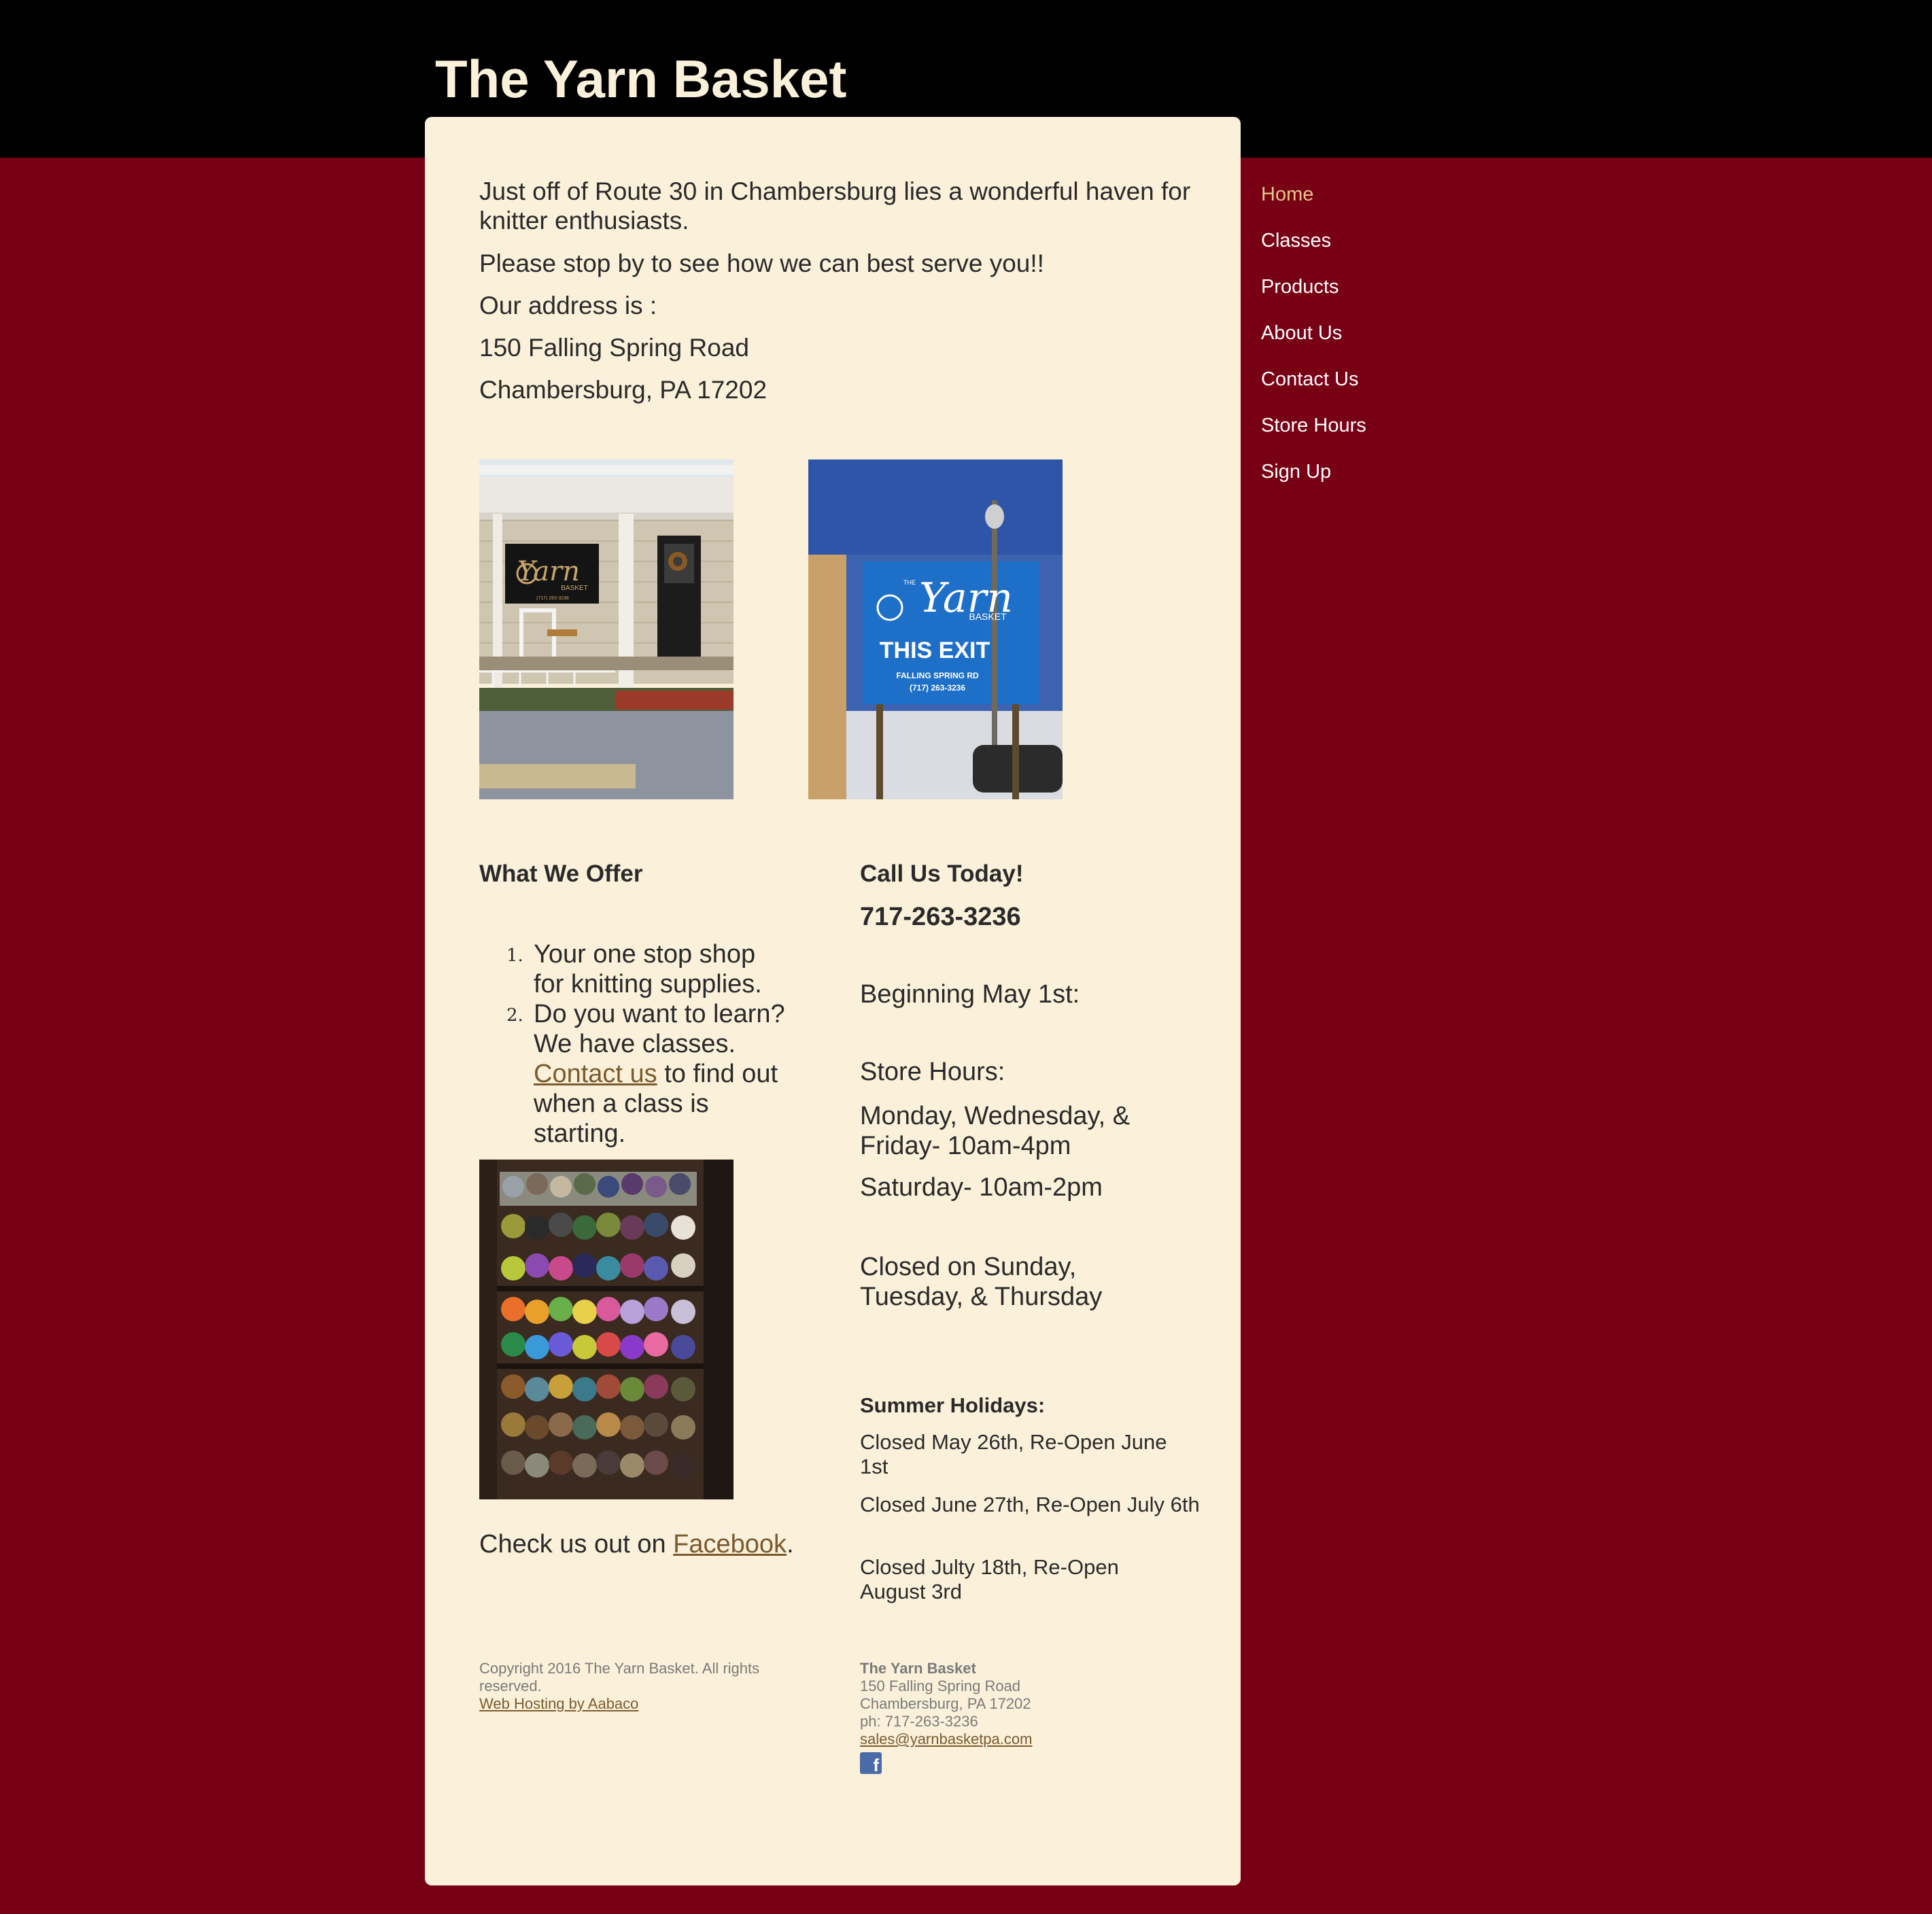 The image size is (1932, 1914). I want to click on nav-item-about-us: About Us, so click(1313, 340).